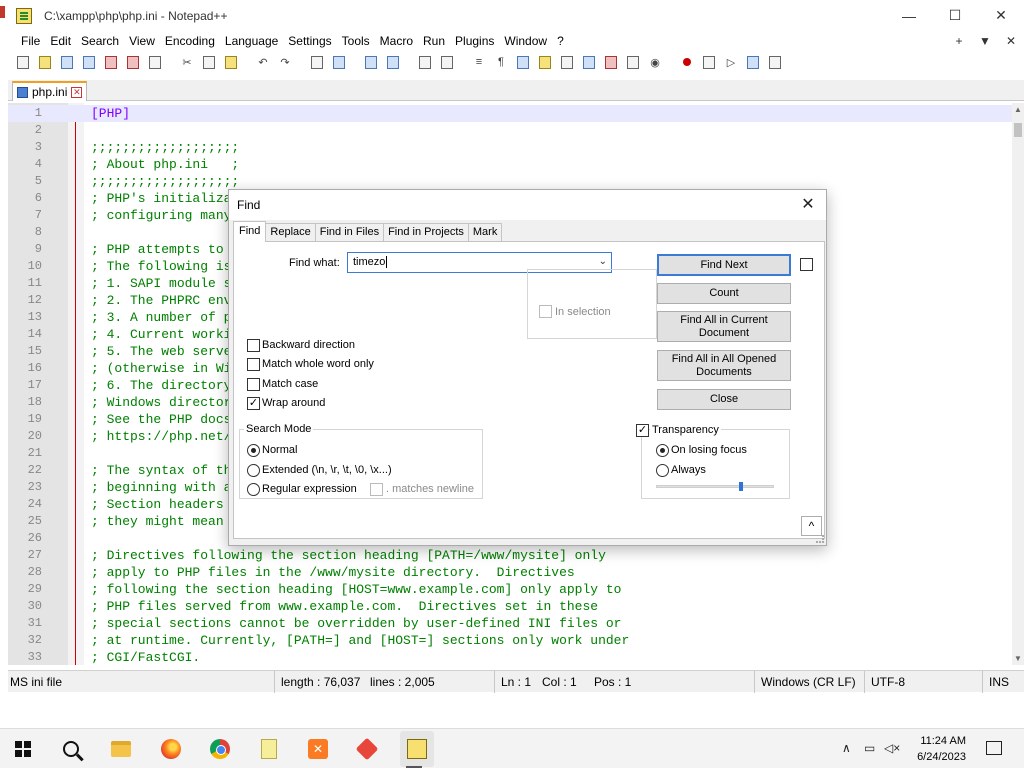  Describe the element at coordinates (474, 41) in the screenshot. I see `menu-plugins: Plugins` at that location.